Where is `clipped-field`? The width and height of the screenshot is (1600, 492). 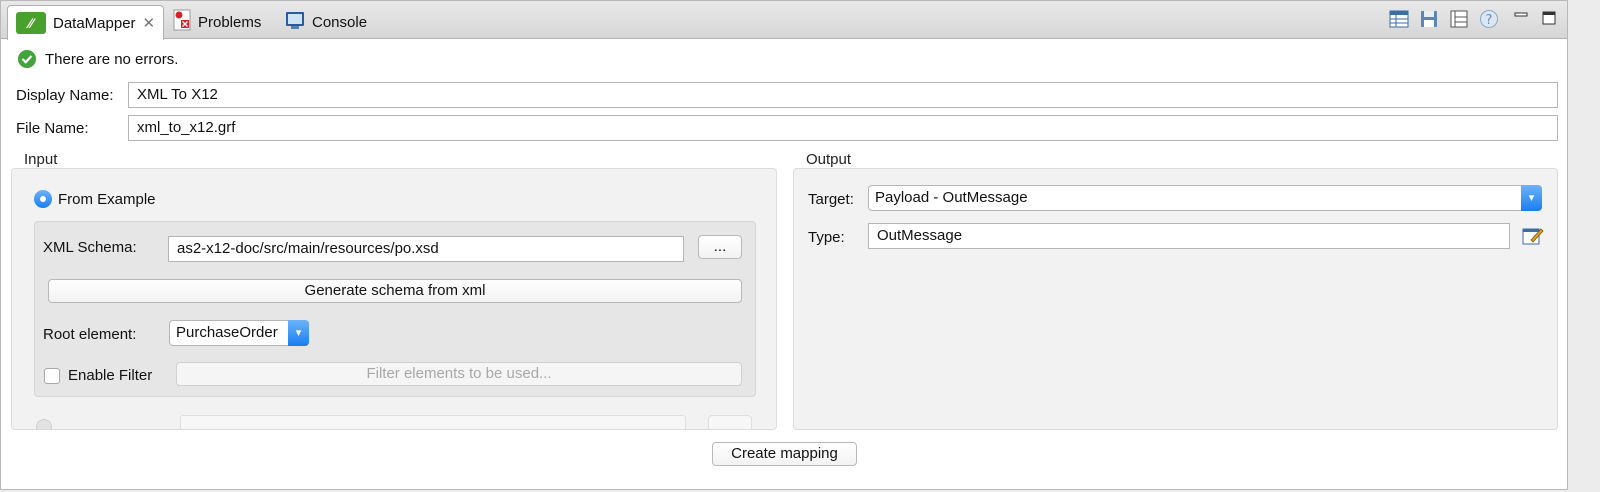
clipped-field is located at coordinates (433, 422).